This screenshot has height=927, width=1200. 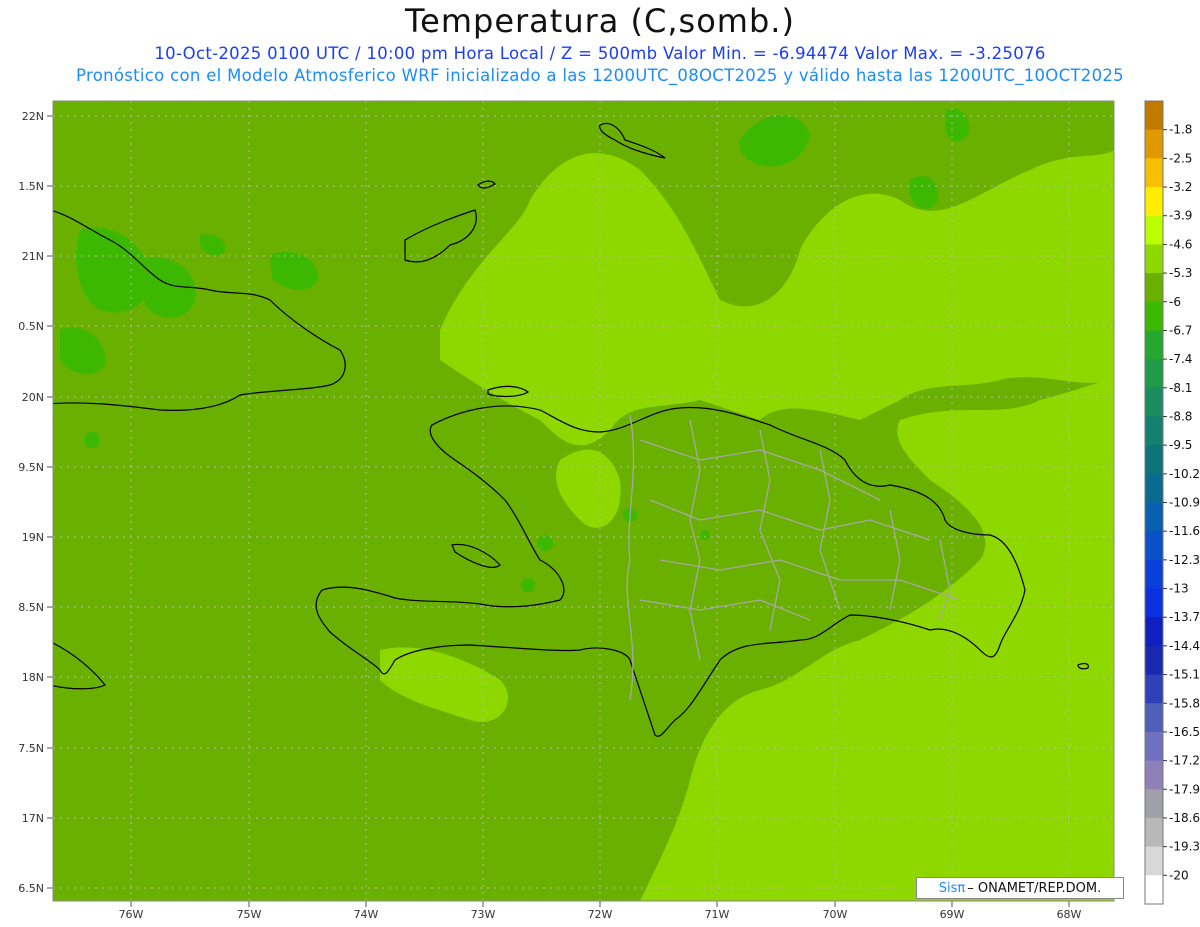 I want to click on colorbar-label: -18.6, so click(x=1184, y=818).